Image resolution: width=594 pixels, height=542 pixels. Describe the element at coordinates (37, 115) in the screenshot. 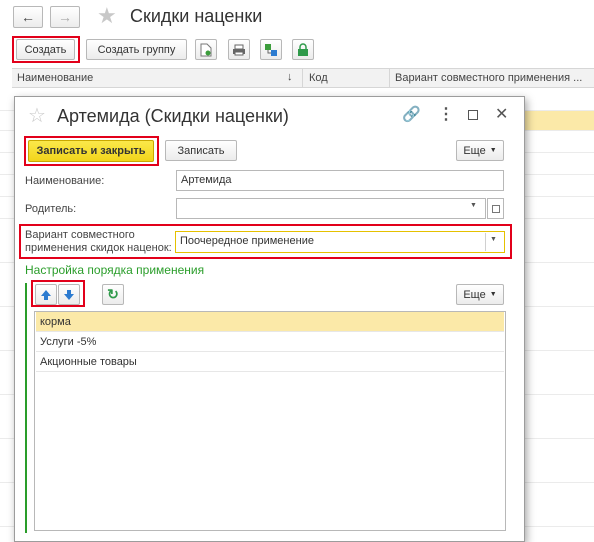

I see `dialog-favorite-star-icon: ☆` at that location.